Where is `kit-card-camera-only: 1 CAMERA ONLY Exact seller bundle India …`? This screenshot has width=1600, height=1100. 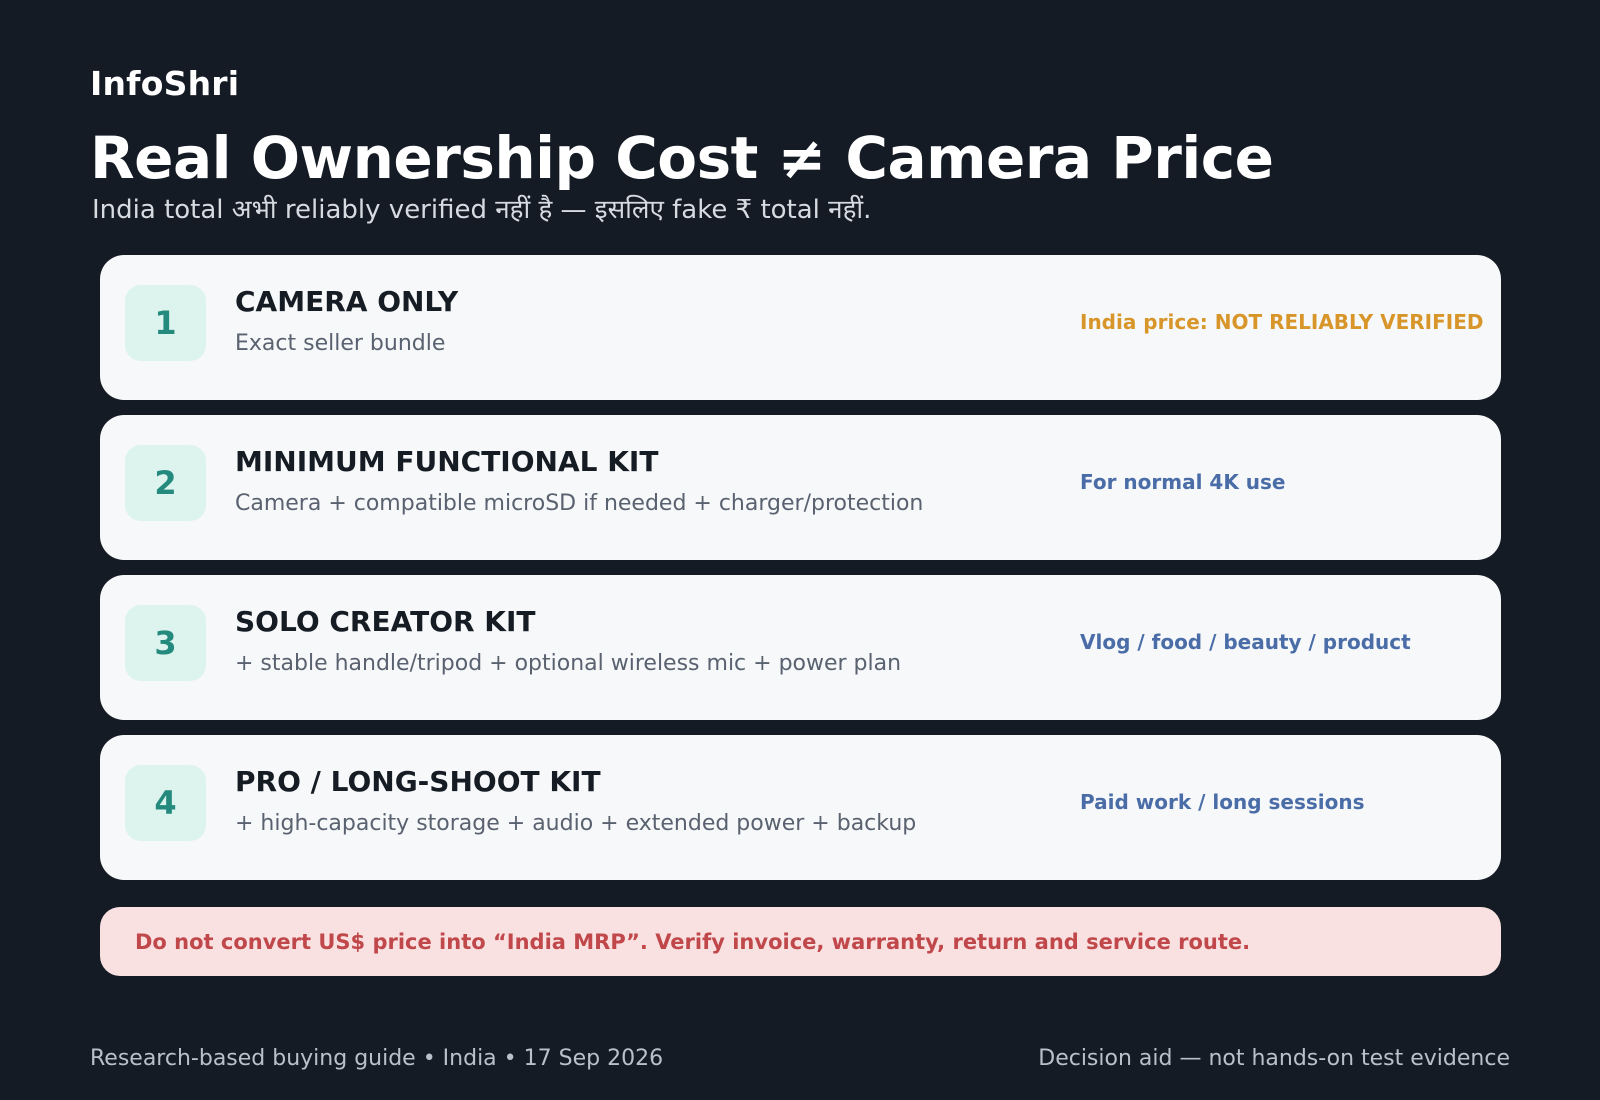 kit-card-camera-only: 1 CAMERA ONLY Exact seller bundle India … is located at coordinates (800, 327).